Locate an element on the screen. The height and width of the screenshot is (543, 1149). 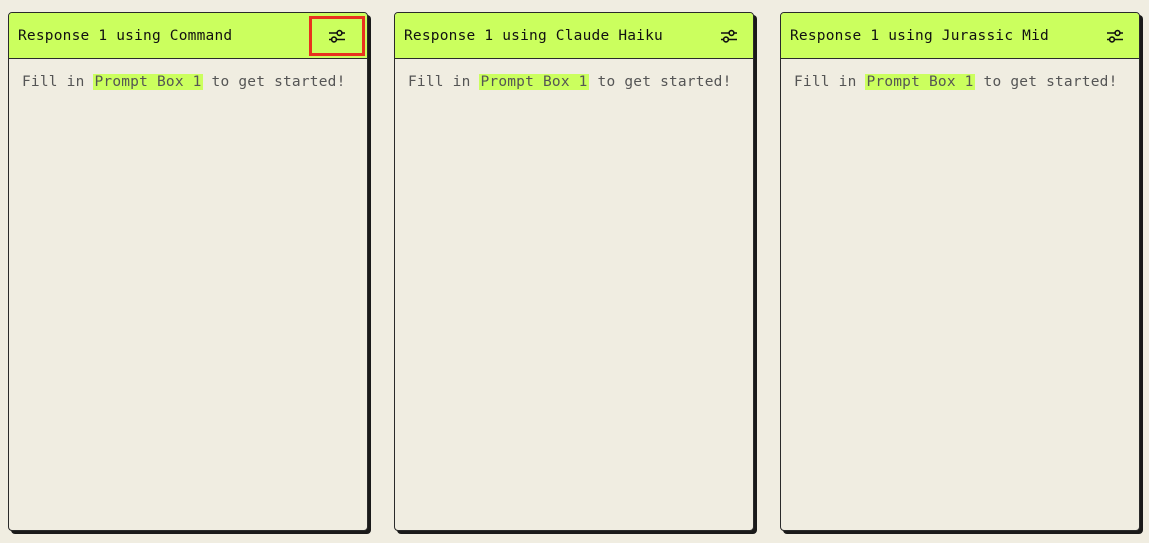
panel-header: Response 1 using Command is located at coordinates (188, 36).